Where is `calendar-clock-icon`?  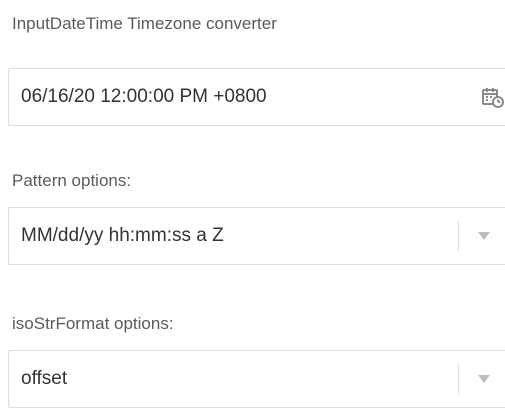
calendar-clock-icon is located at coordinates (493, 97).